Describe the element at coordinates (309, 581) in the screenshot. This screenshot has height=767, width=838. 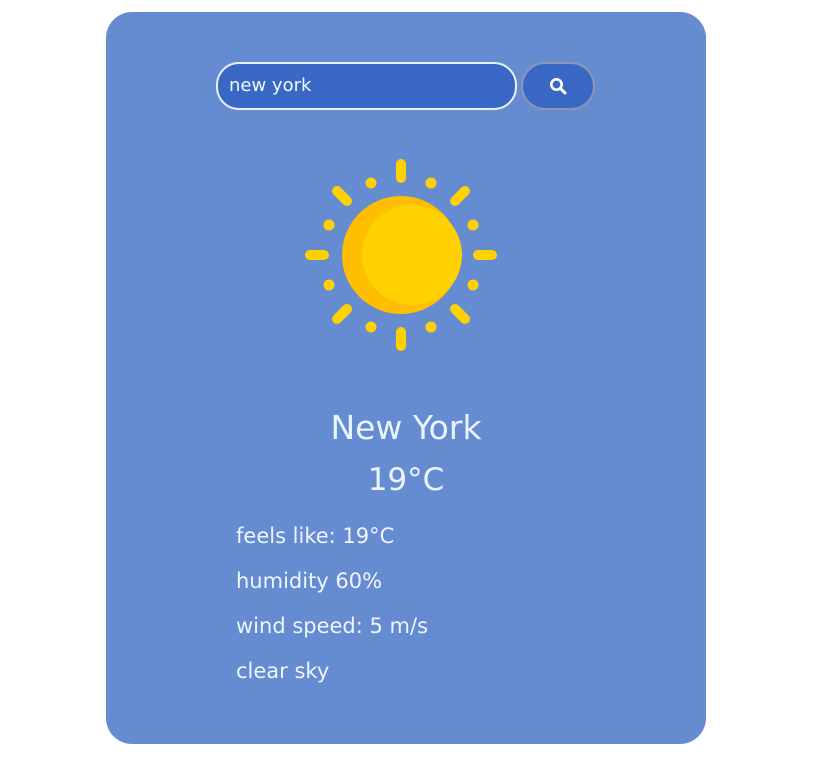
I see `humidity: humidity 60%` at that location.